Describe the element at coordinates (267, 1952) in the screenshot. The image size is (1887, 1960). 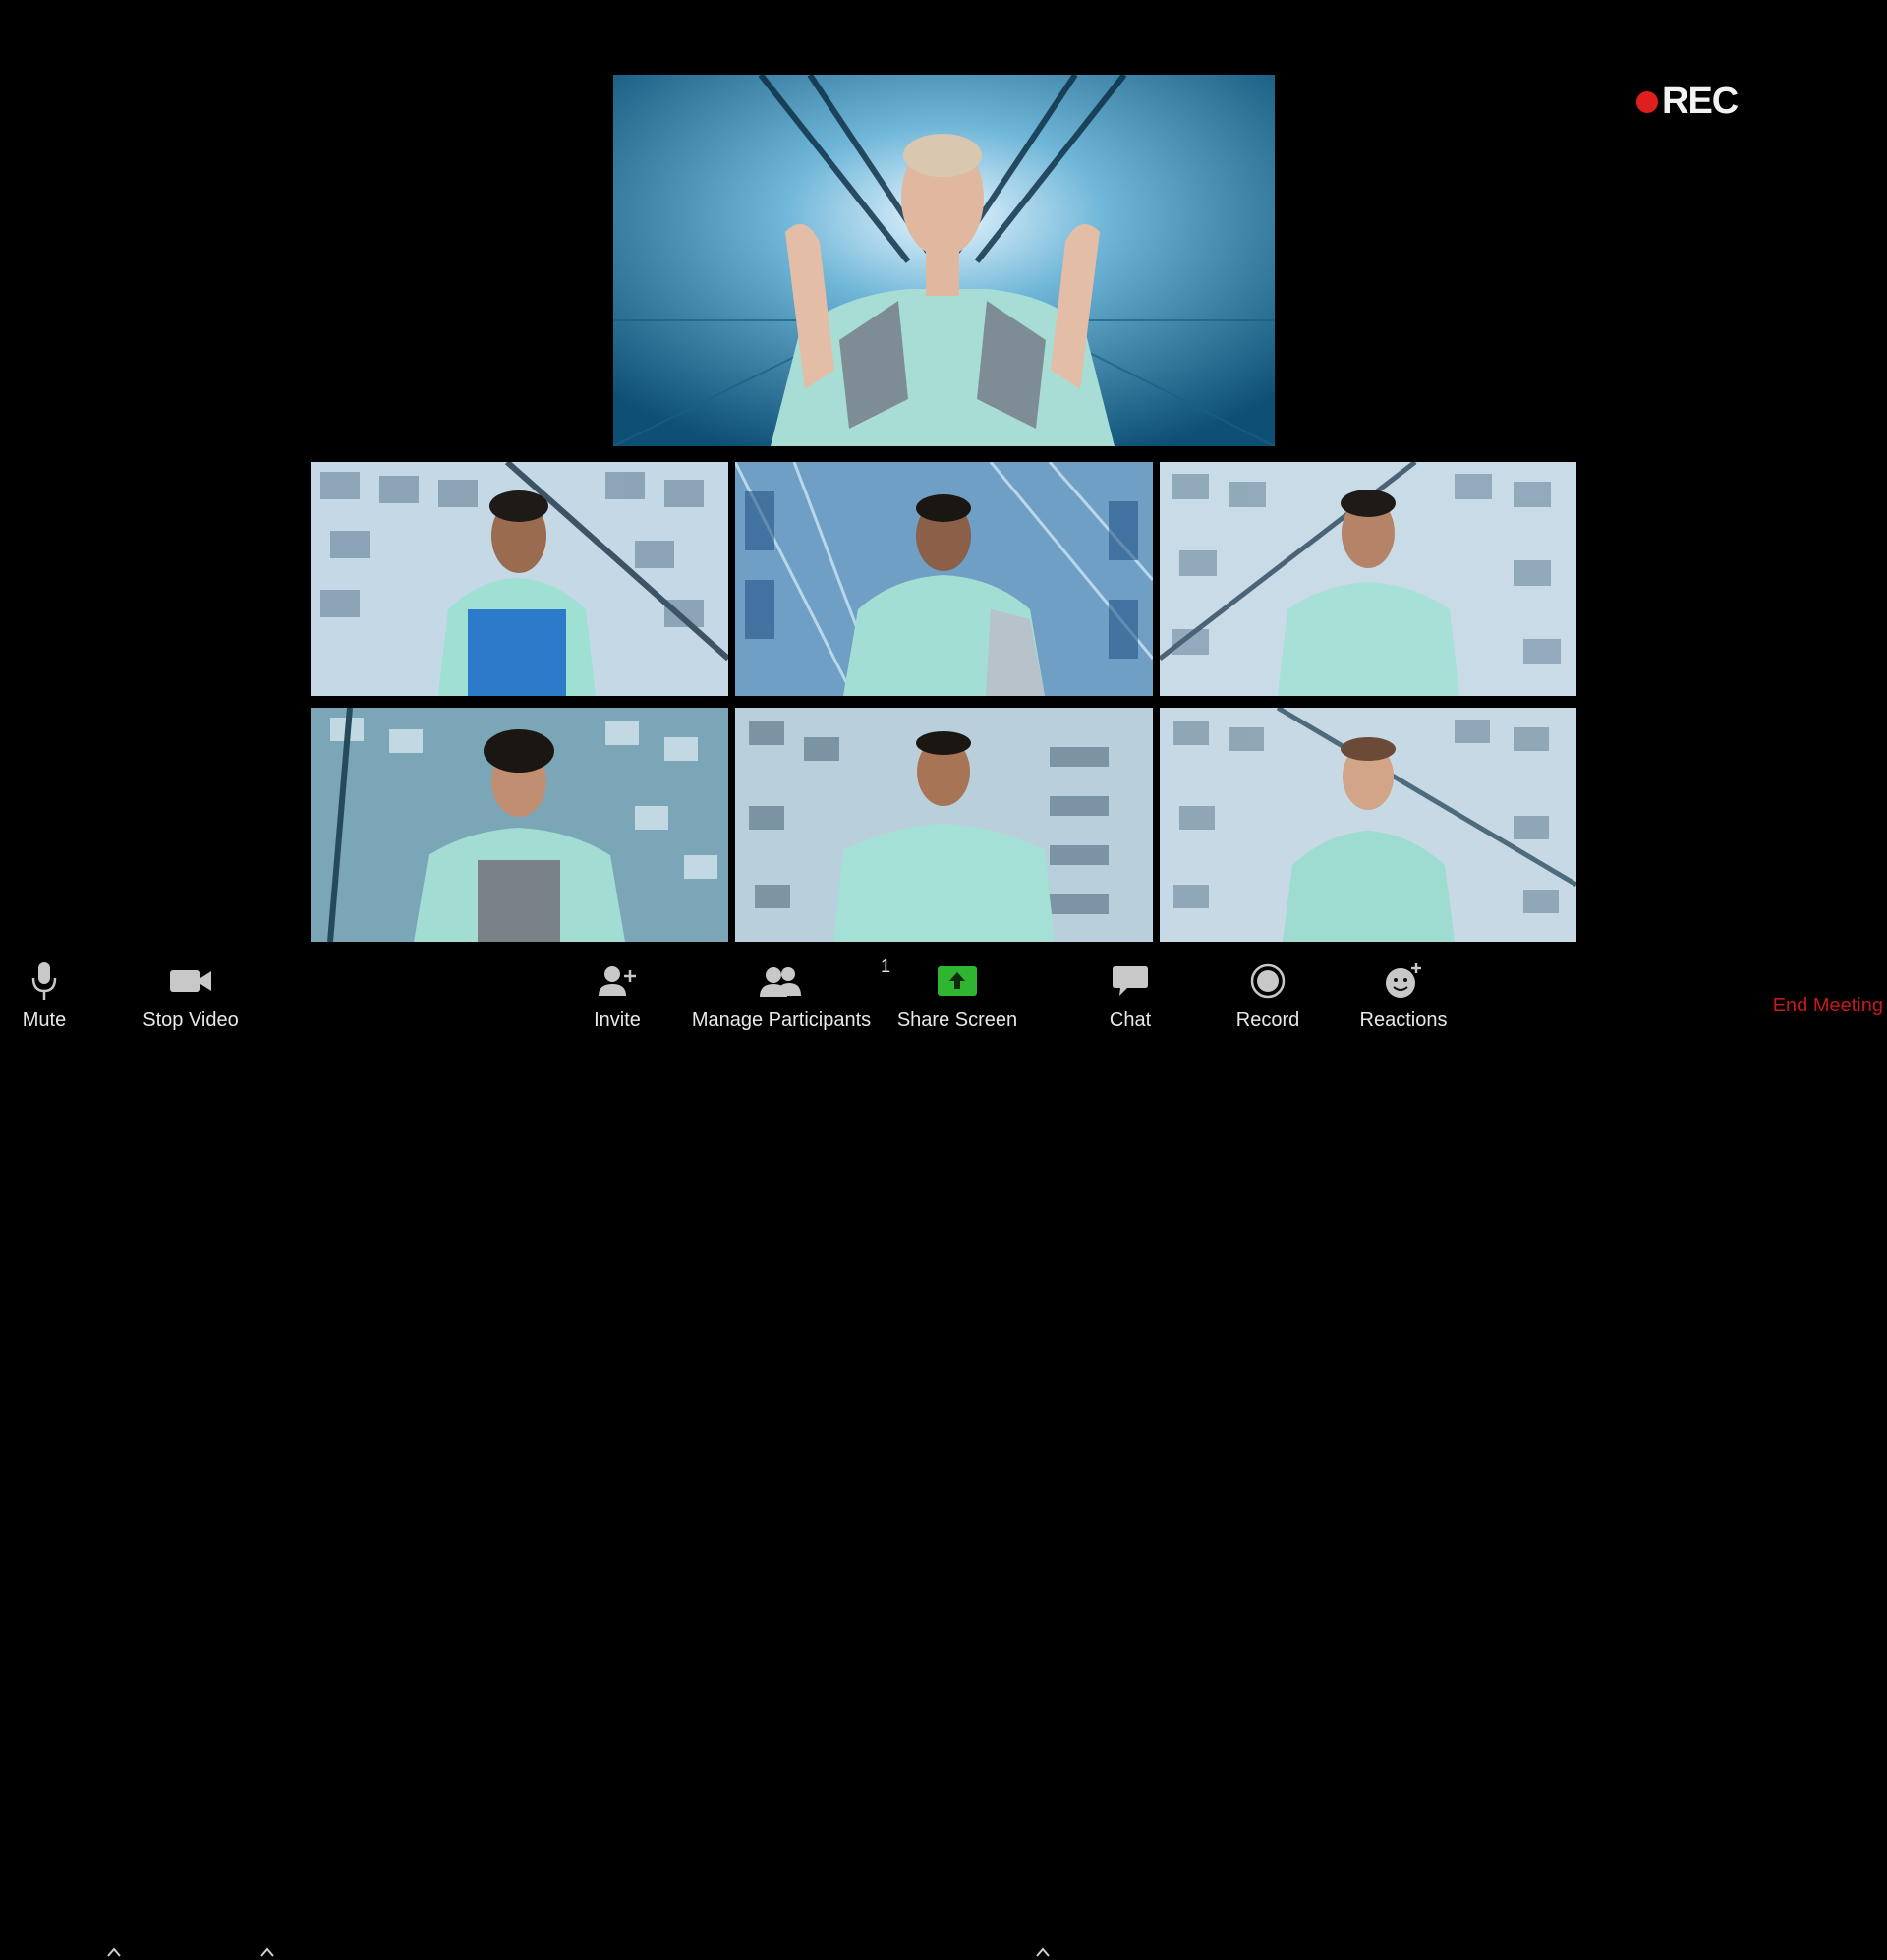
I see `video-options-chevron-up-icon` at that location.